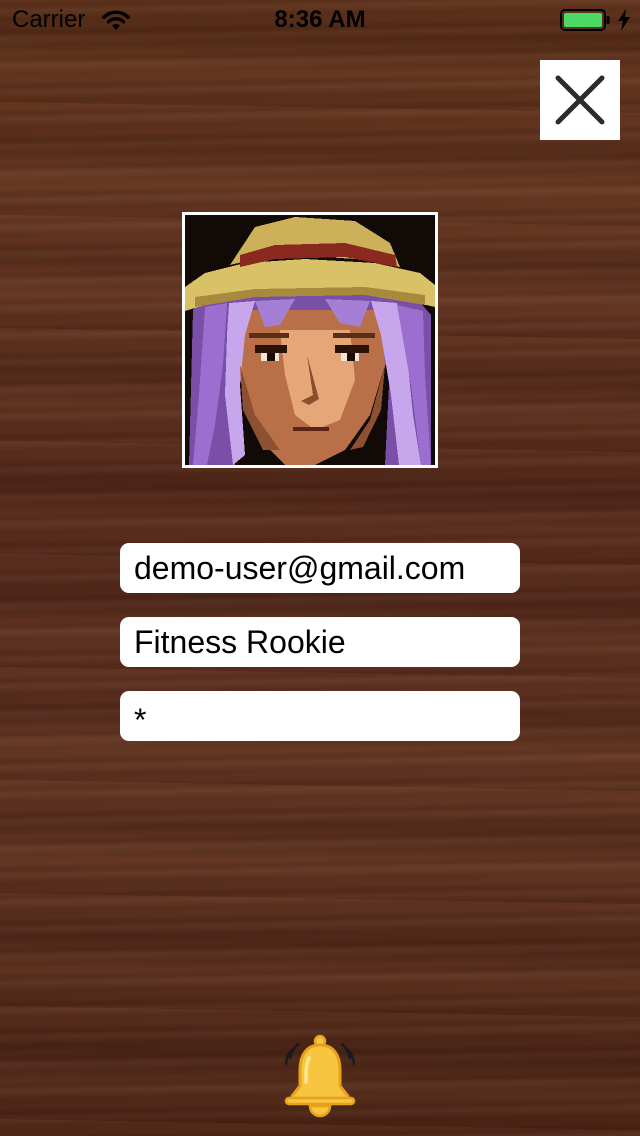 The image size is (640, 1136). Describe the element at coordinates (585, 20) in the screenshot. I see `battery-icon` at that location.